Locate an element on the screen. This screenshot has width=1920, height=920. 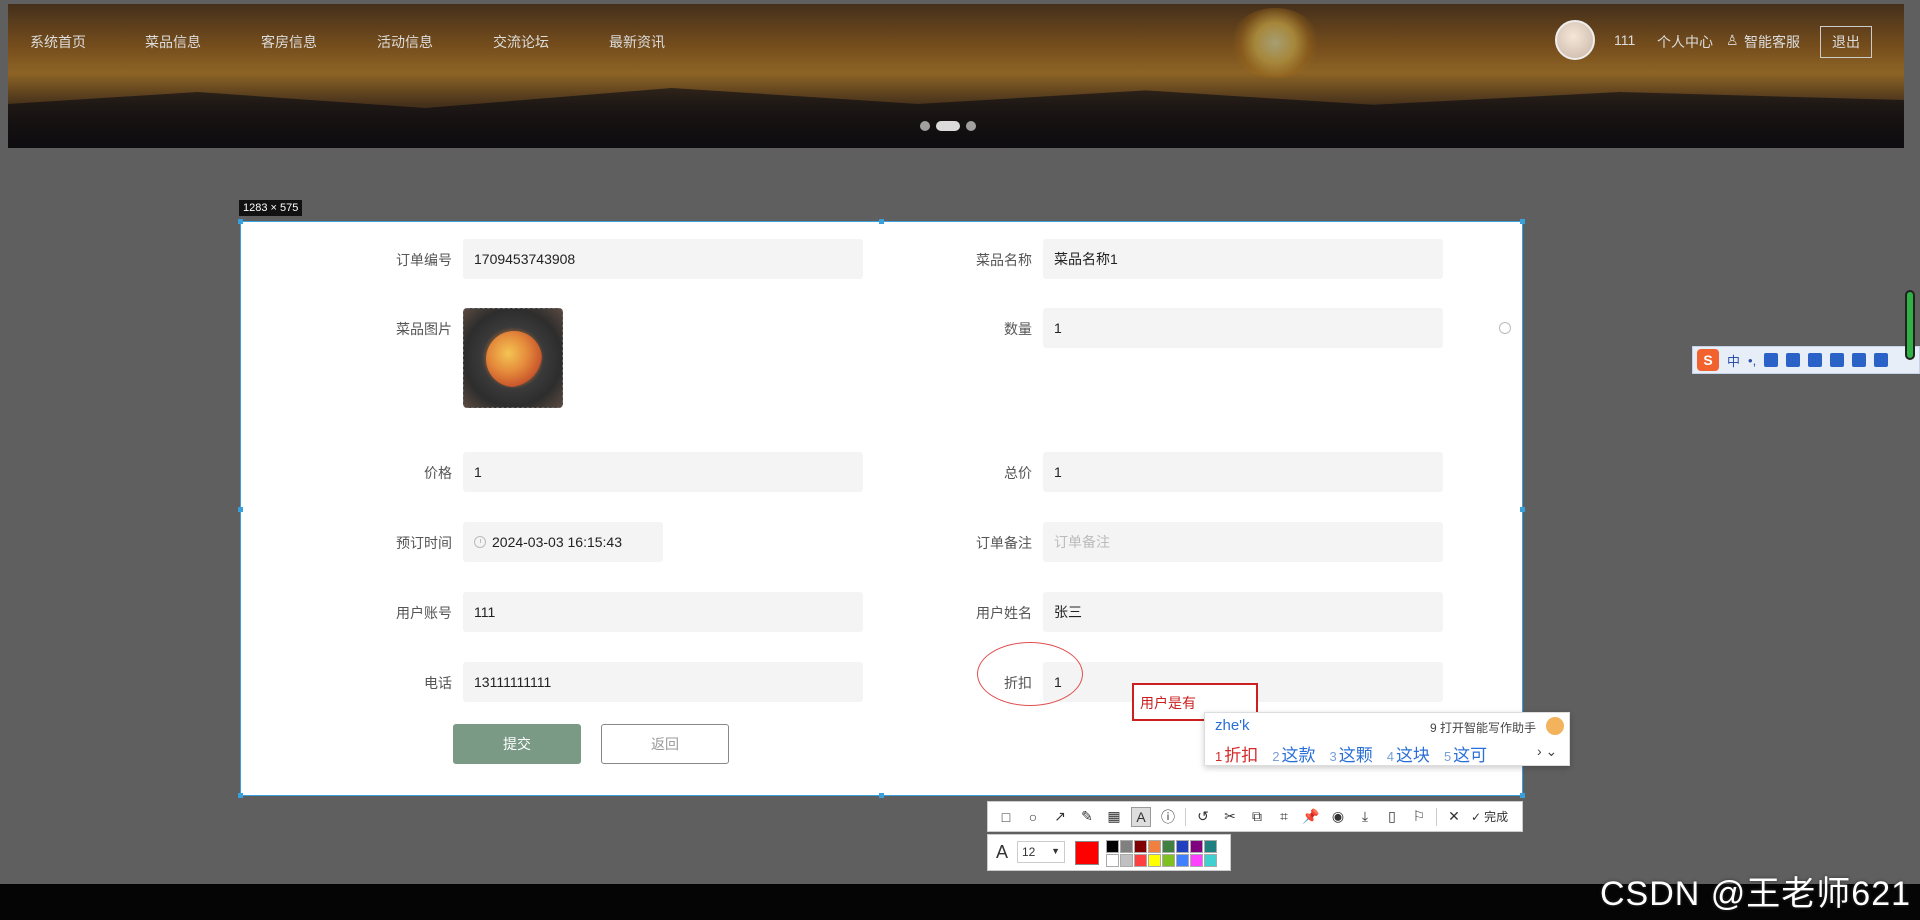
submit-button: 提交 is located at coordinates (517, 744).